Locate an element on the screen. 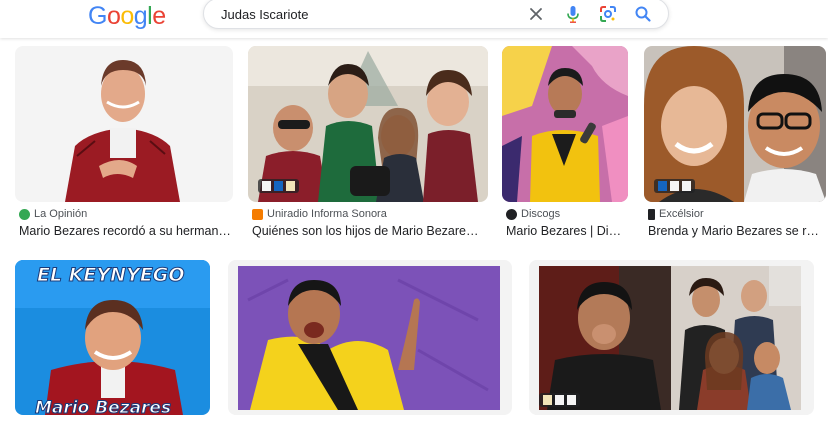 The image size is (828, 421). search-header: Google Judas Iscariote is located at coordinates (414, 19).